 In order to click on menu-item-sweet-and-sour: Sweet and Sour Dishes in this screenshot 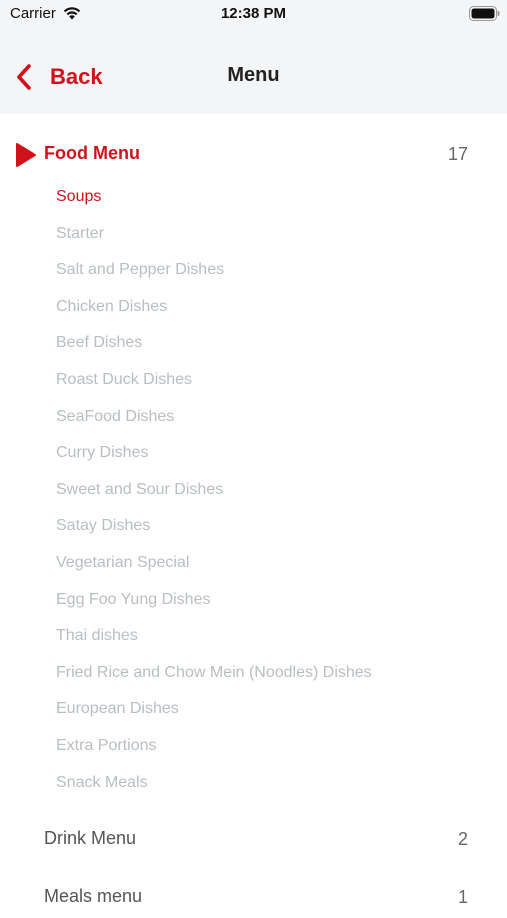, I will do `click(253, 490)`.